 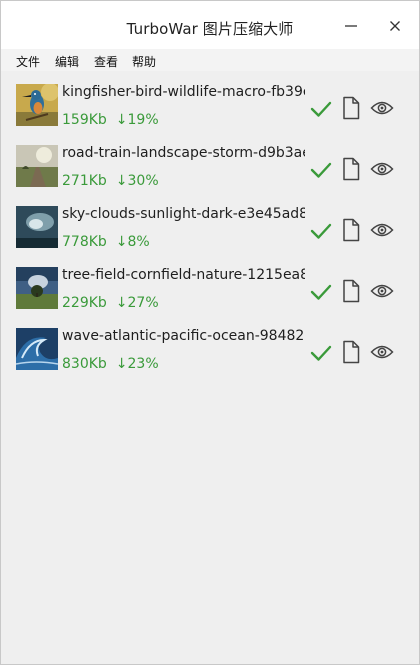 What do you see at coordinates (132, 242) in the screenshot?
I see `size-reduction: ↓8%` at bounding box center [132, 242].